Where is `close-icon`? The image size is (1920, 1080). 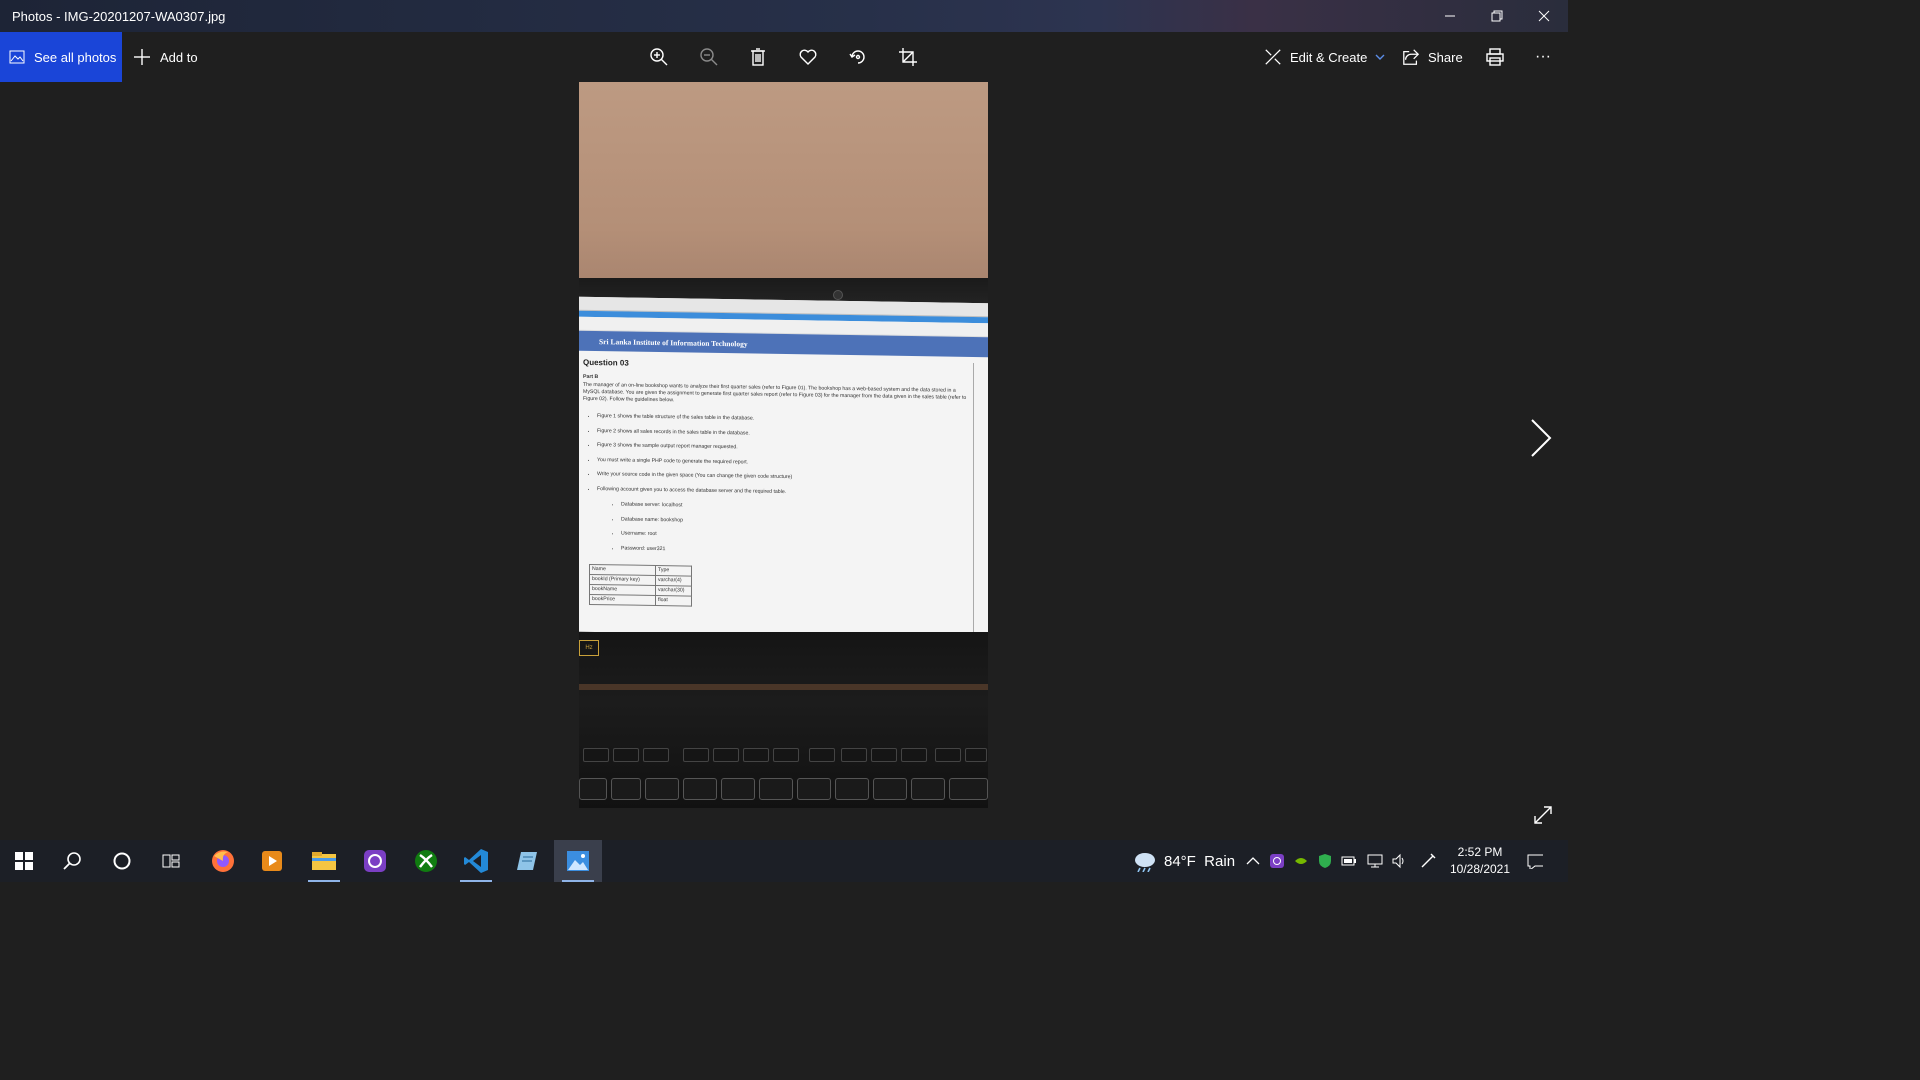
close-icon is located at coordinates (1544, 16).